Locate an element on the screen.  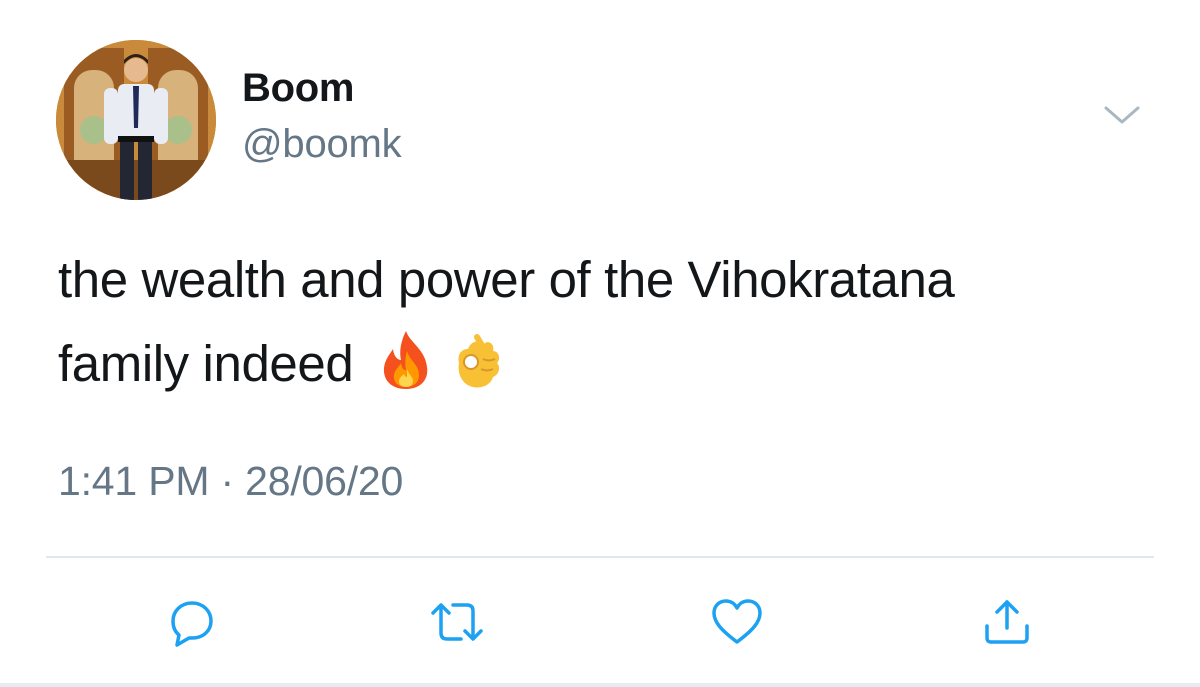
author-handle: @boomk is located at coordinates (322, 144).